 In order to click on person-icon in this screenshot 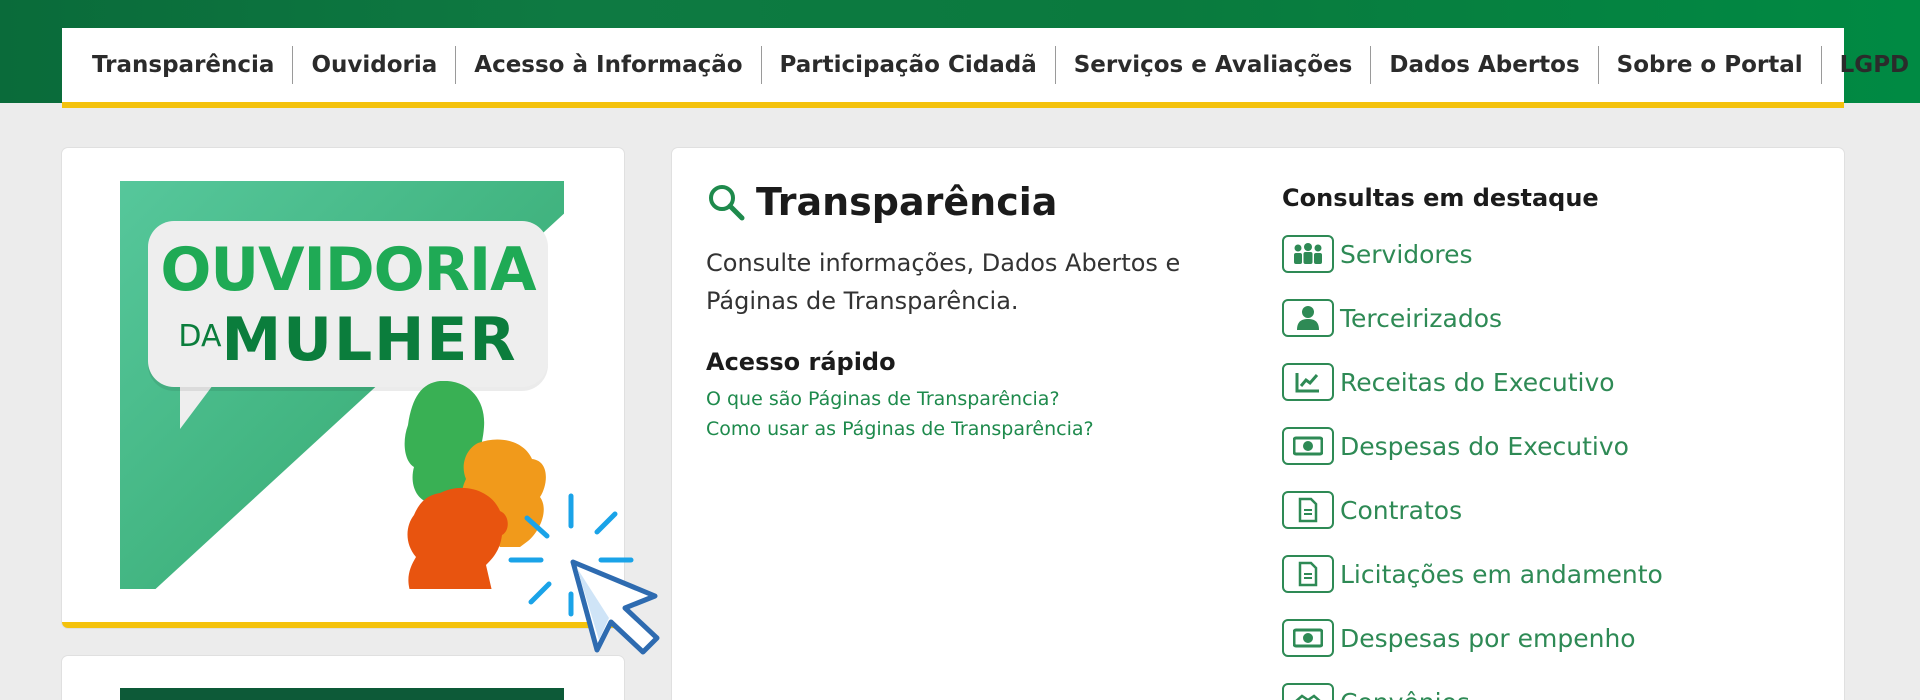, I will do `click(1308, 318)`.